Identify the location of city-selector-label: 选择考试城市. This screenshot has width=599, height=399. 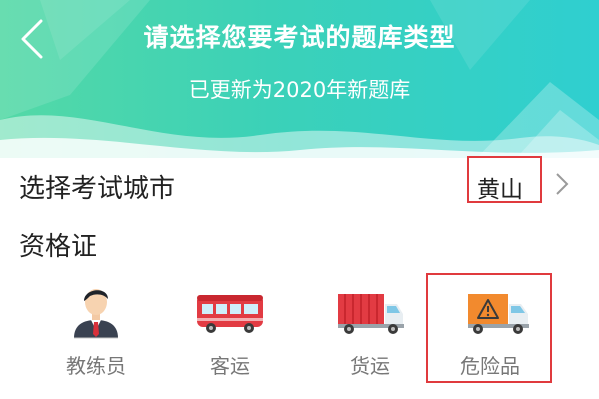
(97, 189).